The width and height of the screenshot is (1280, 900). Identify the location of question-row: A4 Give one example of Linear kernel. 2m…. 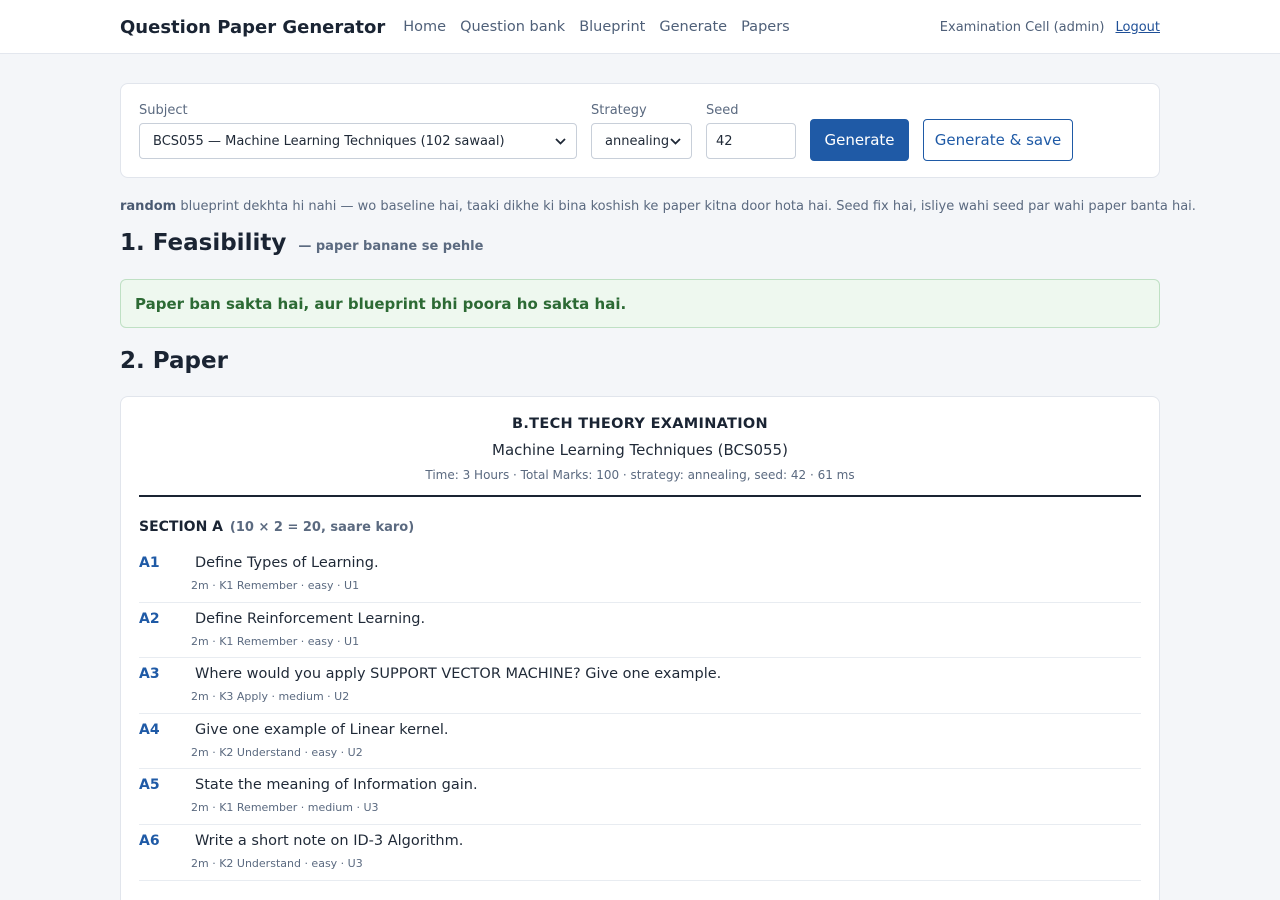
(640, 742).